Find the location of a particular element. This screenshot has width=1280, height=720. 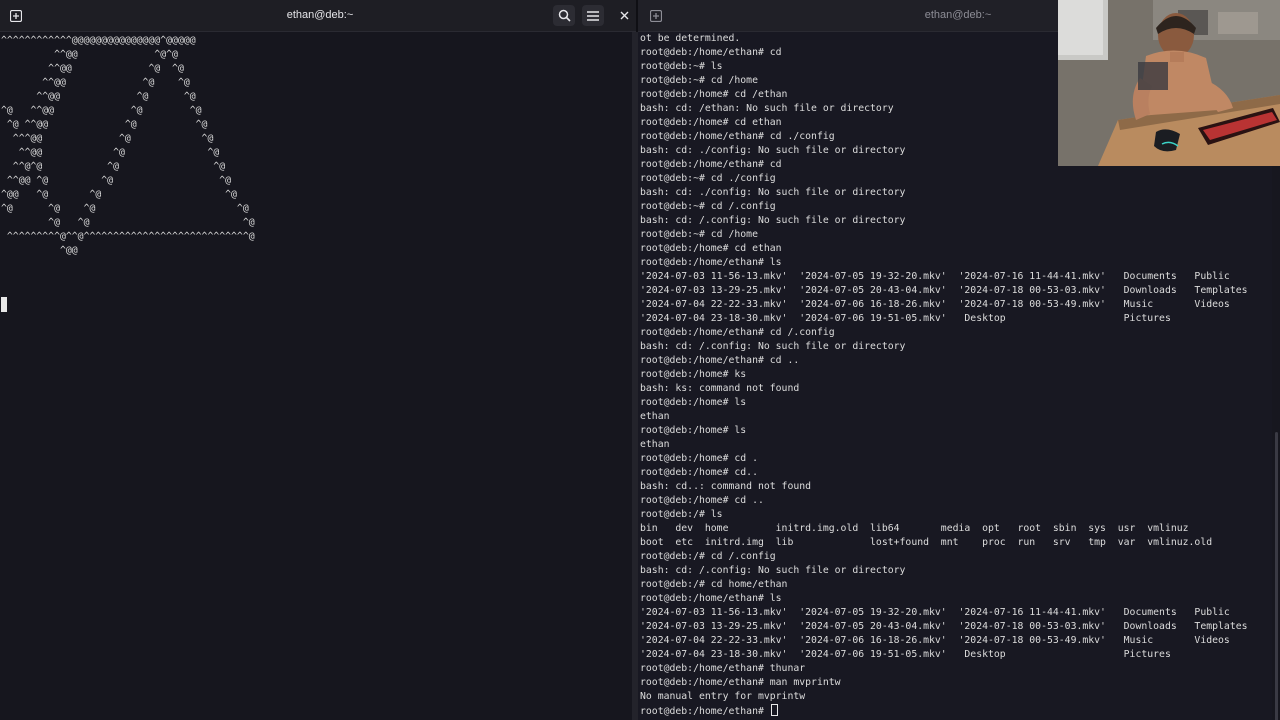

left-titlebar: ethan@deb:~ is located at coordinates (318, 16).